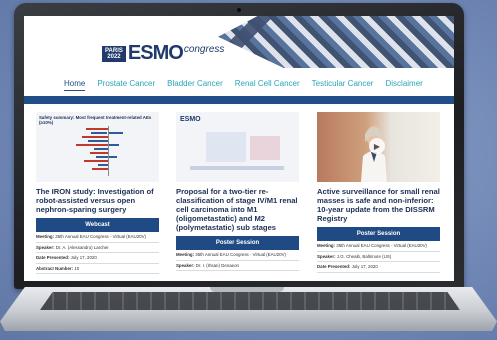  Describe the element at coordinates (250, 301) in the screenshot. I see `laptop-keyboard` at that location.